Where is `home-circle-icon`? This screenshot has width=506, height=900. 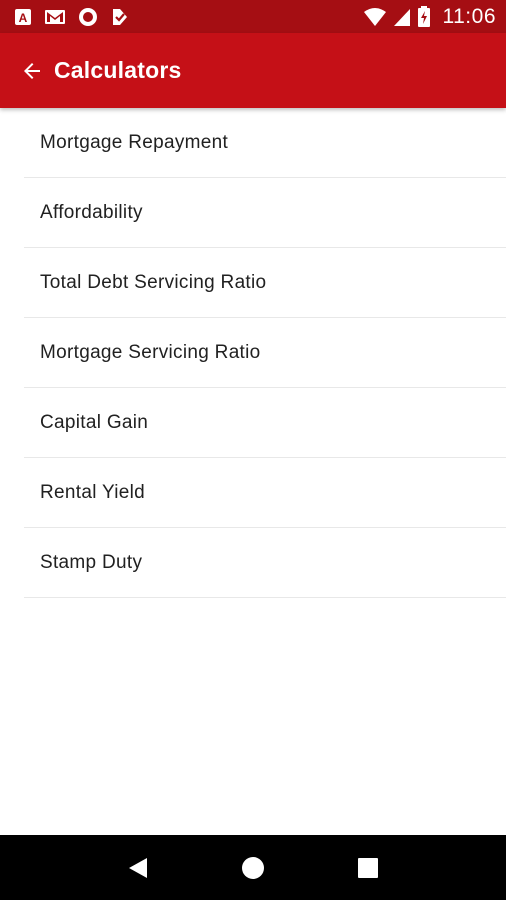 home-circle-icon is located at coordinates (252, 867).